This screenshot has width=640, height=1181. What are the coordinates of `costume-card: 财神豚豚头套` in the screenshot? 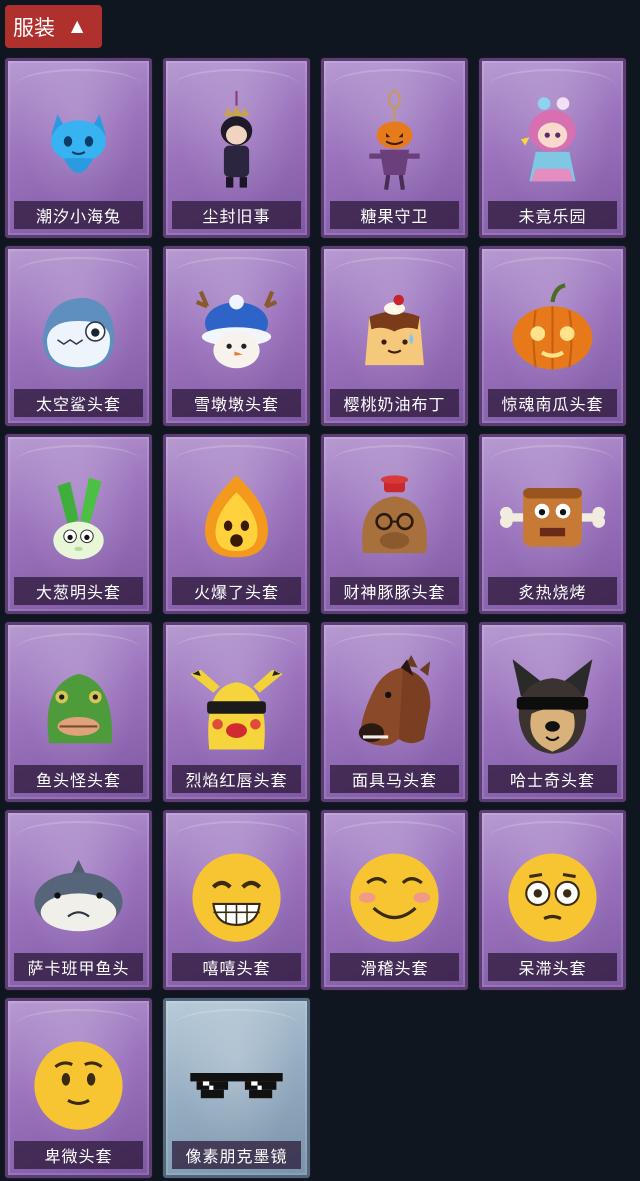 It's located at (394, 524).